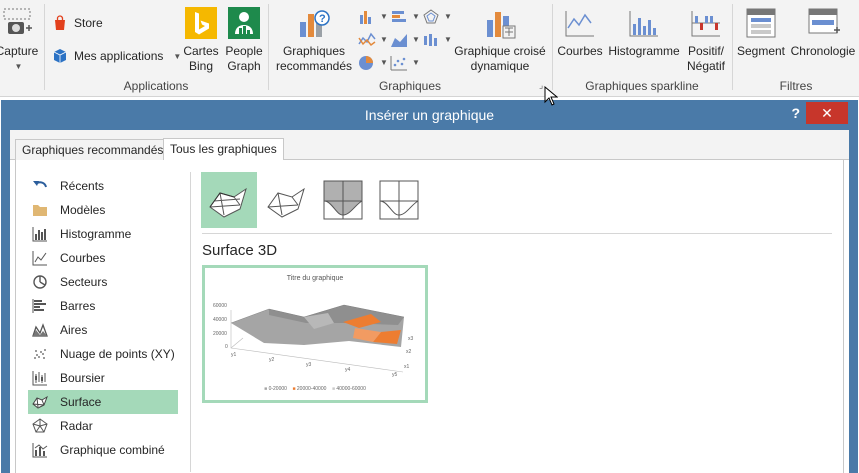 This screenshot has width=859, height=473. What do you see at coordinates (40, 184) in the screenshot?
I see `undo-icon` at bounding box center [40, 184].